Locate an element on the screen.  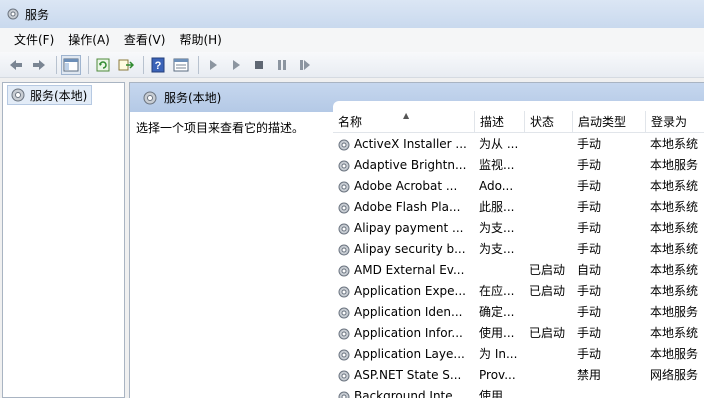
forward-button is located at coordinates (39, 65).